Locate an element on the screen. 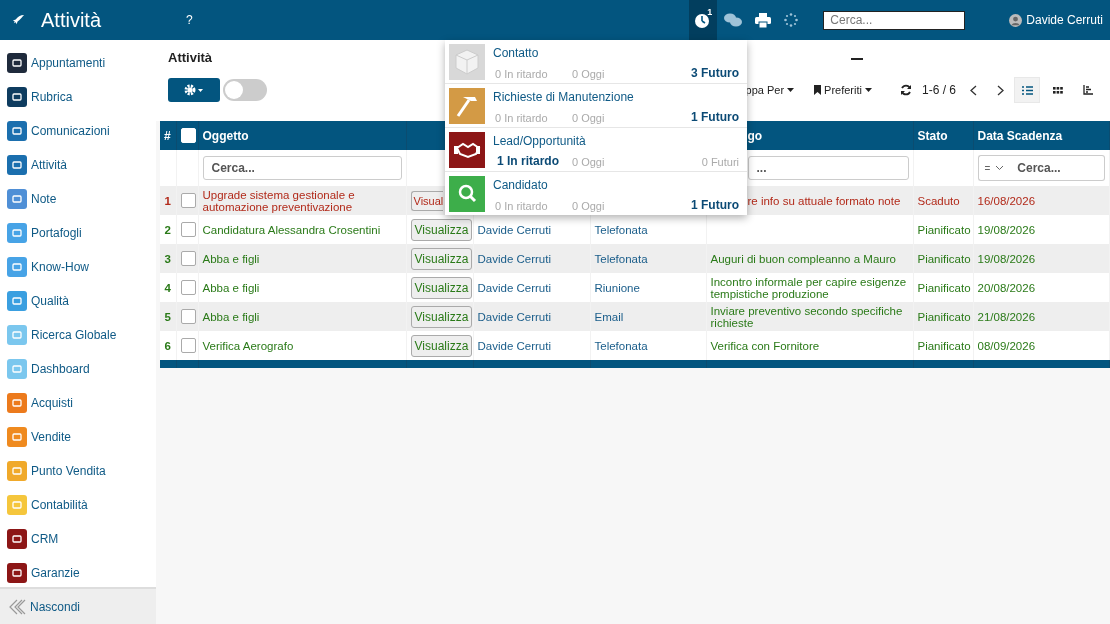 The height and width of the screenshot is (624, 1110). activity-count: 3 Futuro is located at coordinates (715, 73).